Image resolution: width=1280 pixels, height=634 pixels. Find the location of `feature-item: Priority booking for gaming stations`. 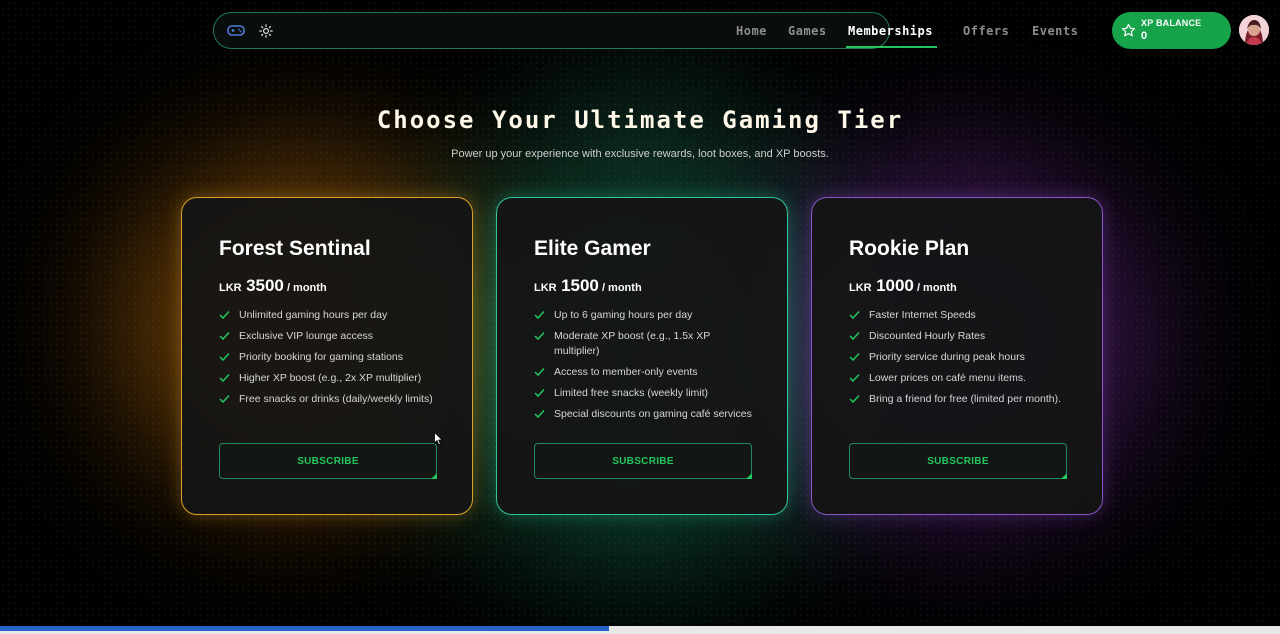

feature-item: Priority booking for gaming stations is located at coordinates (328, 357).